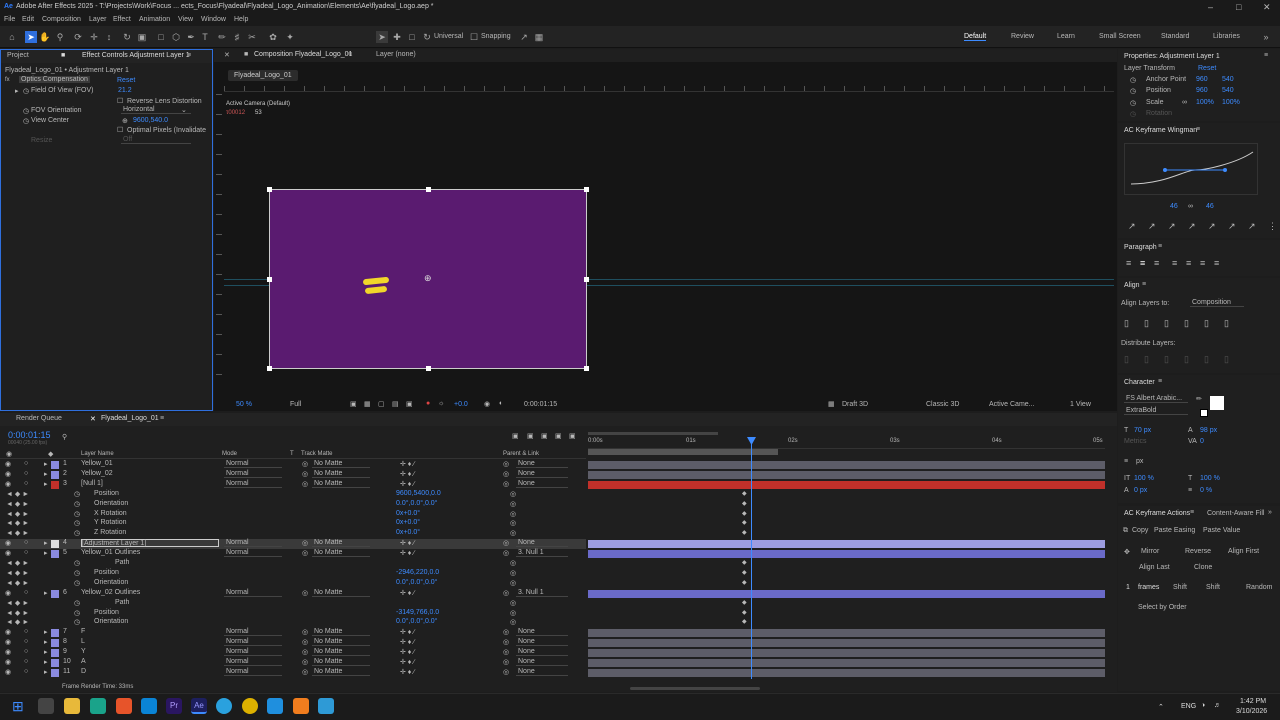 This screenshot has height=720, width=1280. What do you see at coordinates (1080, 404) in the screenshot?
I see `views-dropdown: 1 View` at bounding box center [1080, 404].